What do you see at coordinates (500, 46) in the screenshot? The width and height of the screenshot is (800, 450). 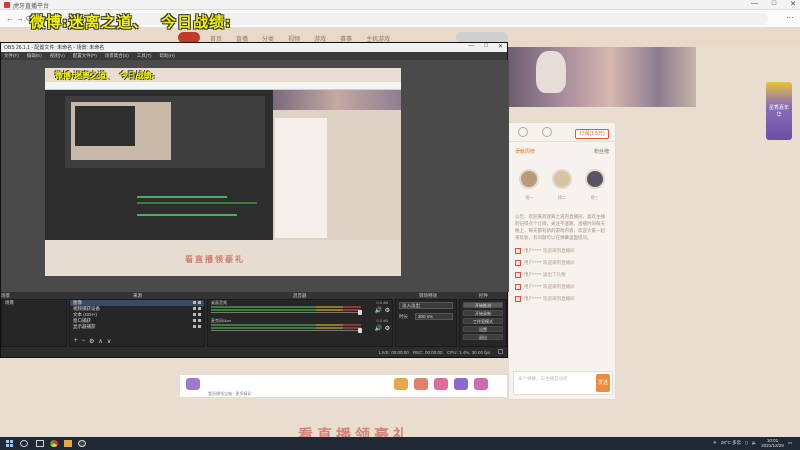 I see `obs-close-button: ✕` at bounding box center [500, 46].